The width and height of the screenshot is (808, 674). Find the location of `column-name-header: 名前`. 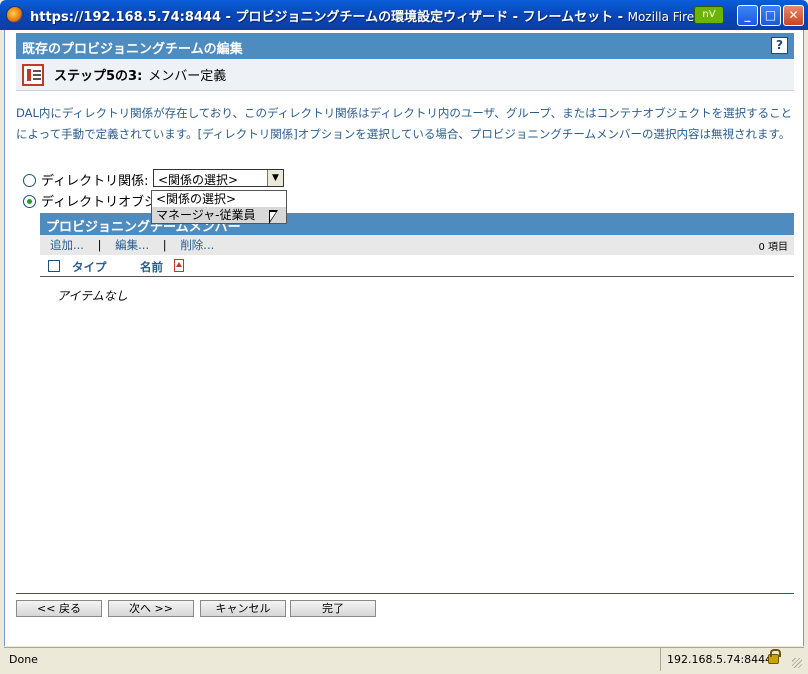

column-name-header: 名前 is located at coordinates (151, 267).